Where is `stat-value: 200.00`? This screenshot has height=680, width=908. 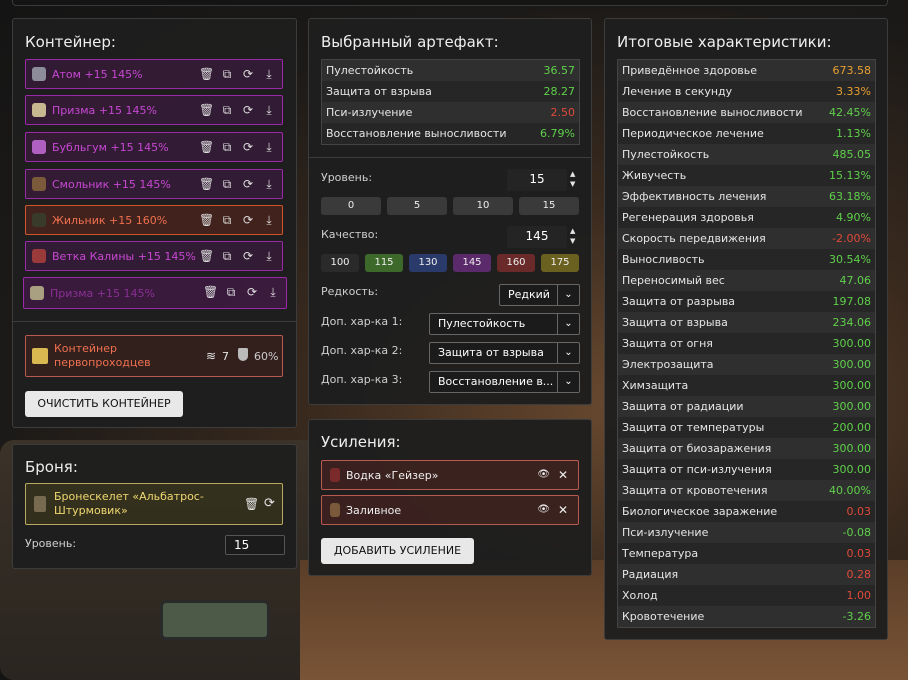 stat-value: 200.00 is located at coordinates (852, 427).